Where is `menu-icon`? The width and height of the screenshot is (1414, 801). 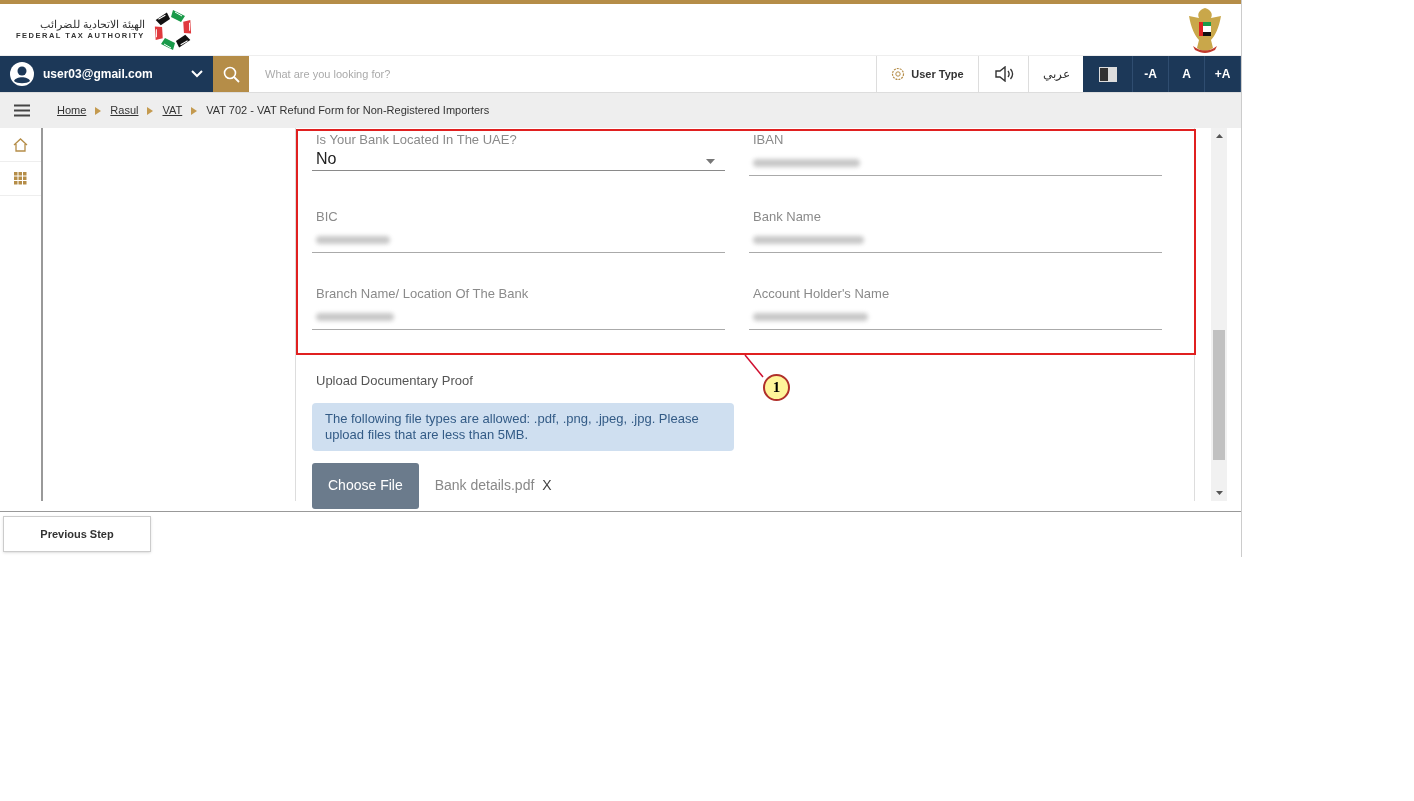 menu-icon is located at coordinates (21, 110).